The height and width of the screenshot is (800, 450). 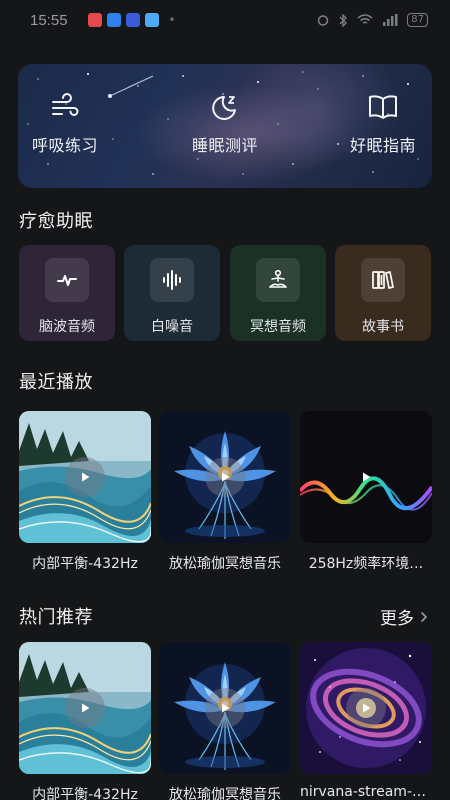 What do you see at coordinates (172, 327) in the screenshot?
I see `tile-label: 白噪音` at bounding box center [172, 327].